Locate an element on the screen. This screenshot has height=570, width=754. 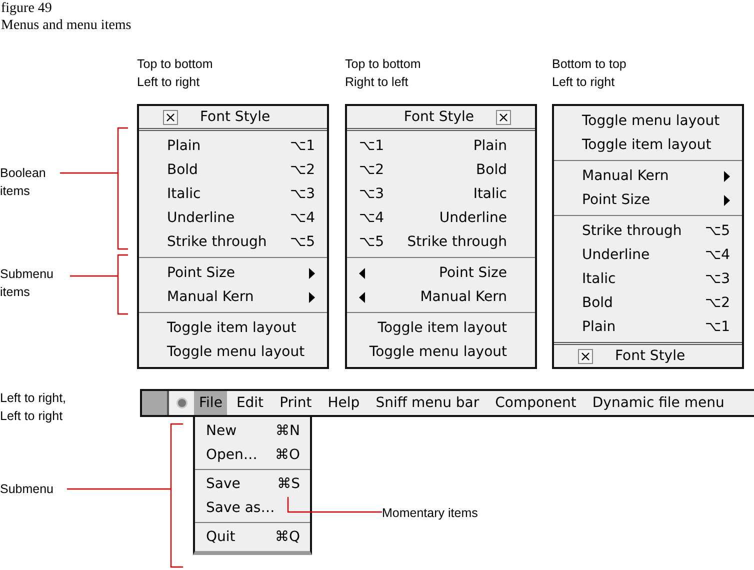
leader-line is located at coordinates (99, 284).